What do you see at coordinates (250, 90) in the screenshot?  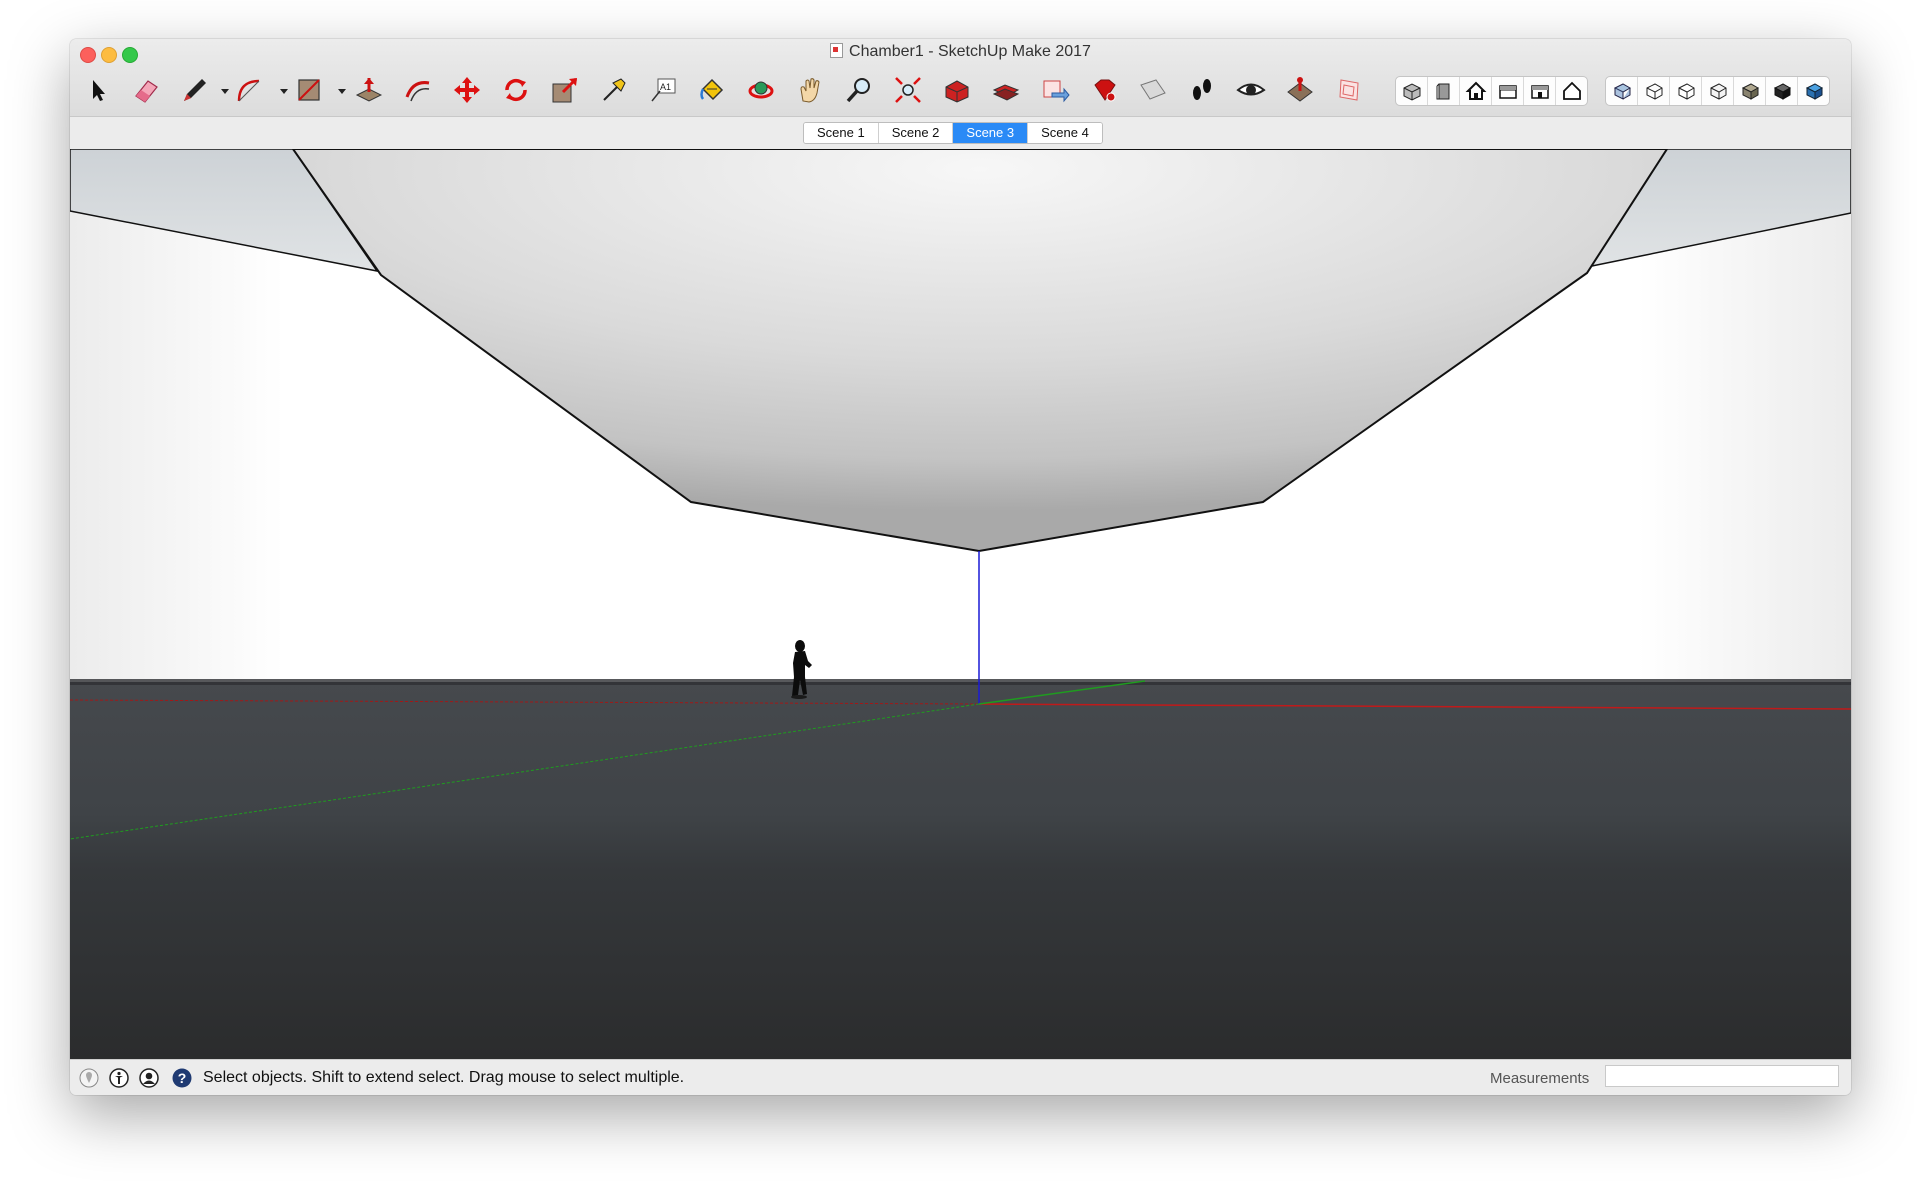 I see `arc-tool-button` at bounding box center [250, 90].